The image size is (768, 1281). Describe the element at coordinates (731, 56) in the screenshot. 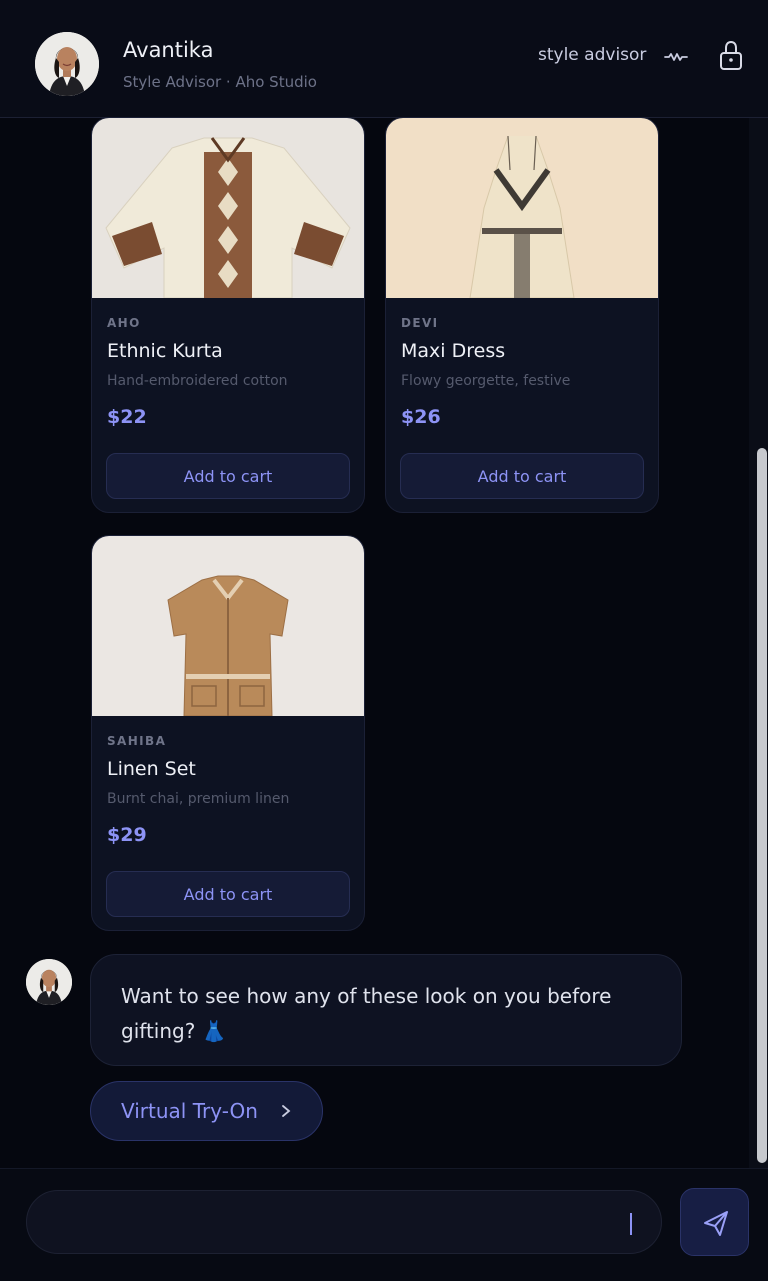

I see `lock-icon` at that location.